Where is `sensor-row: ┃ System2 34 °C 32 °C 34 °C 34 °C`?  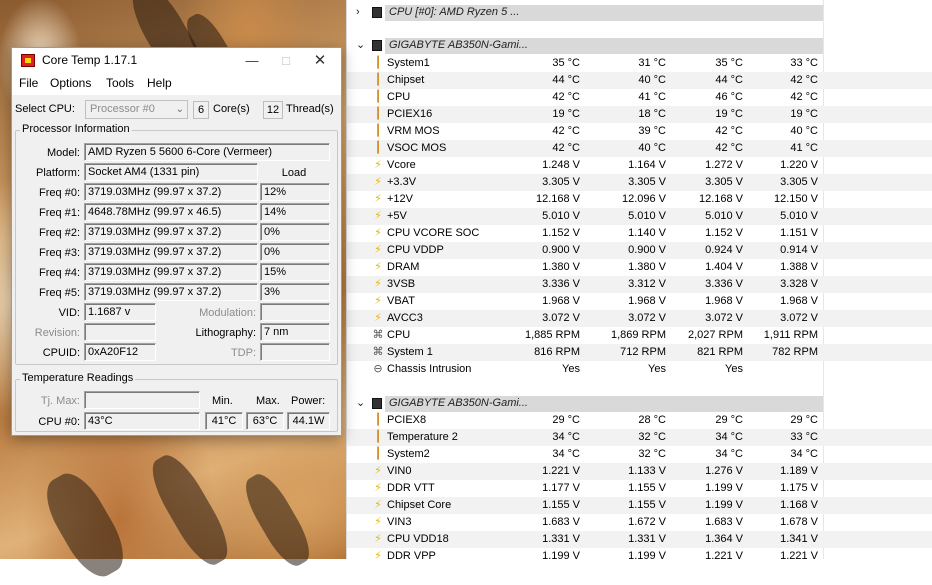 sensor-row: ┃ System2 34 °C 32 °C 34 °C 34 °C is located at coordinates (639, 454).